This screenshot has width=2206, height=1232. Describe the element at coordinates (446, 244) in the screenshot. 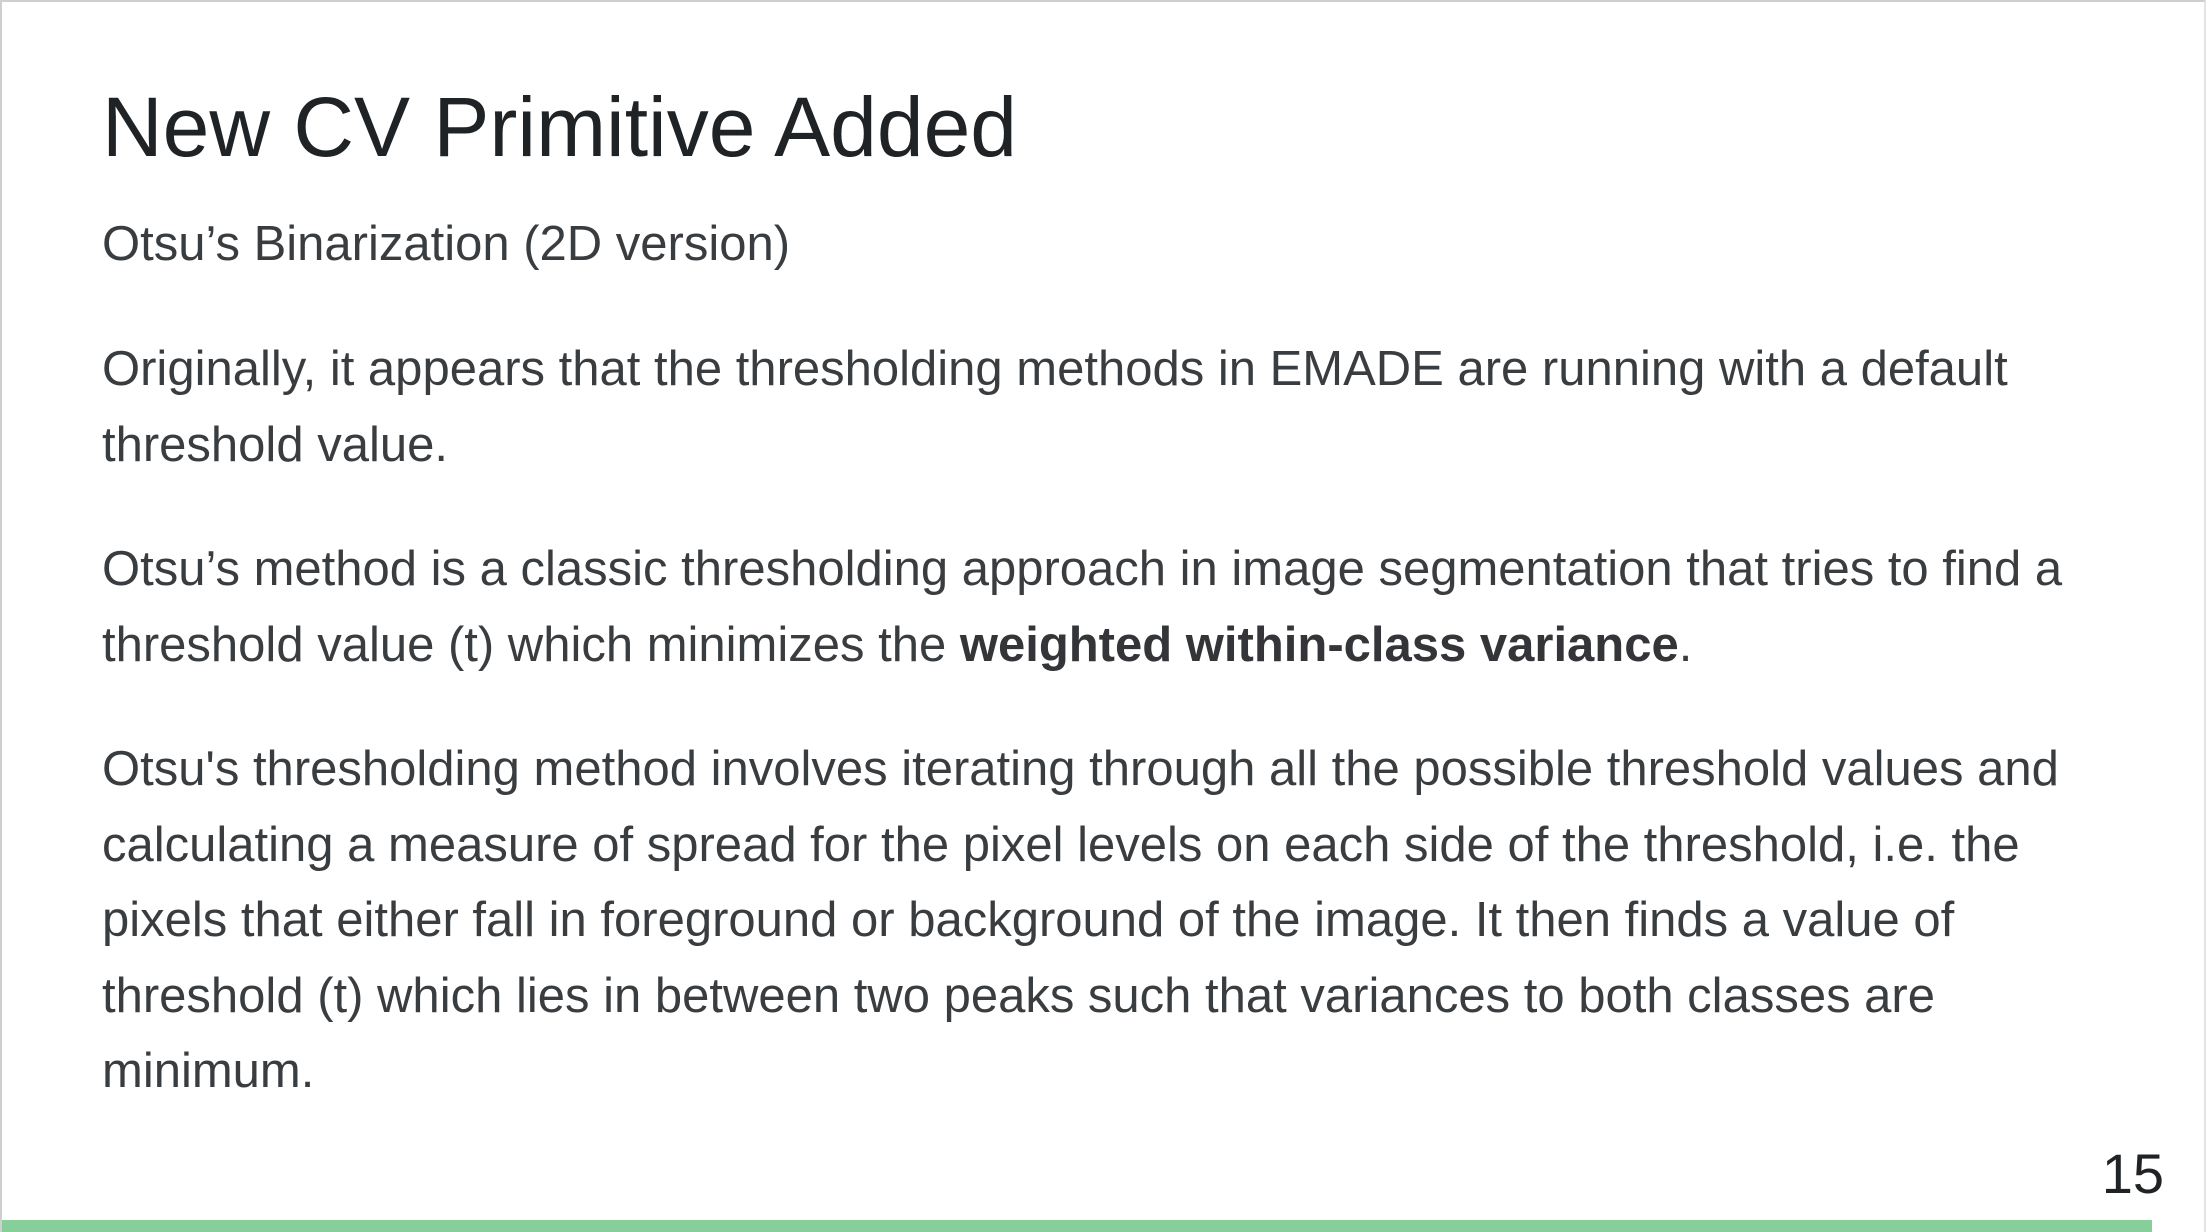

I see `slide-subtitle: Otsu’s Binarization (2D version)` at that location.